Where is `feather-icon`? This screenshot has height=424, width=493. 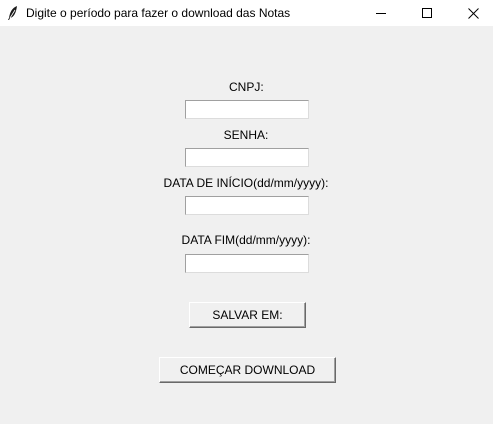
feather-icon is located at coordinates (13, 13).